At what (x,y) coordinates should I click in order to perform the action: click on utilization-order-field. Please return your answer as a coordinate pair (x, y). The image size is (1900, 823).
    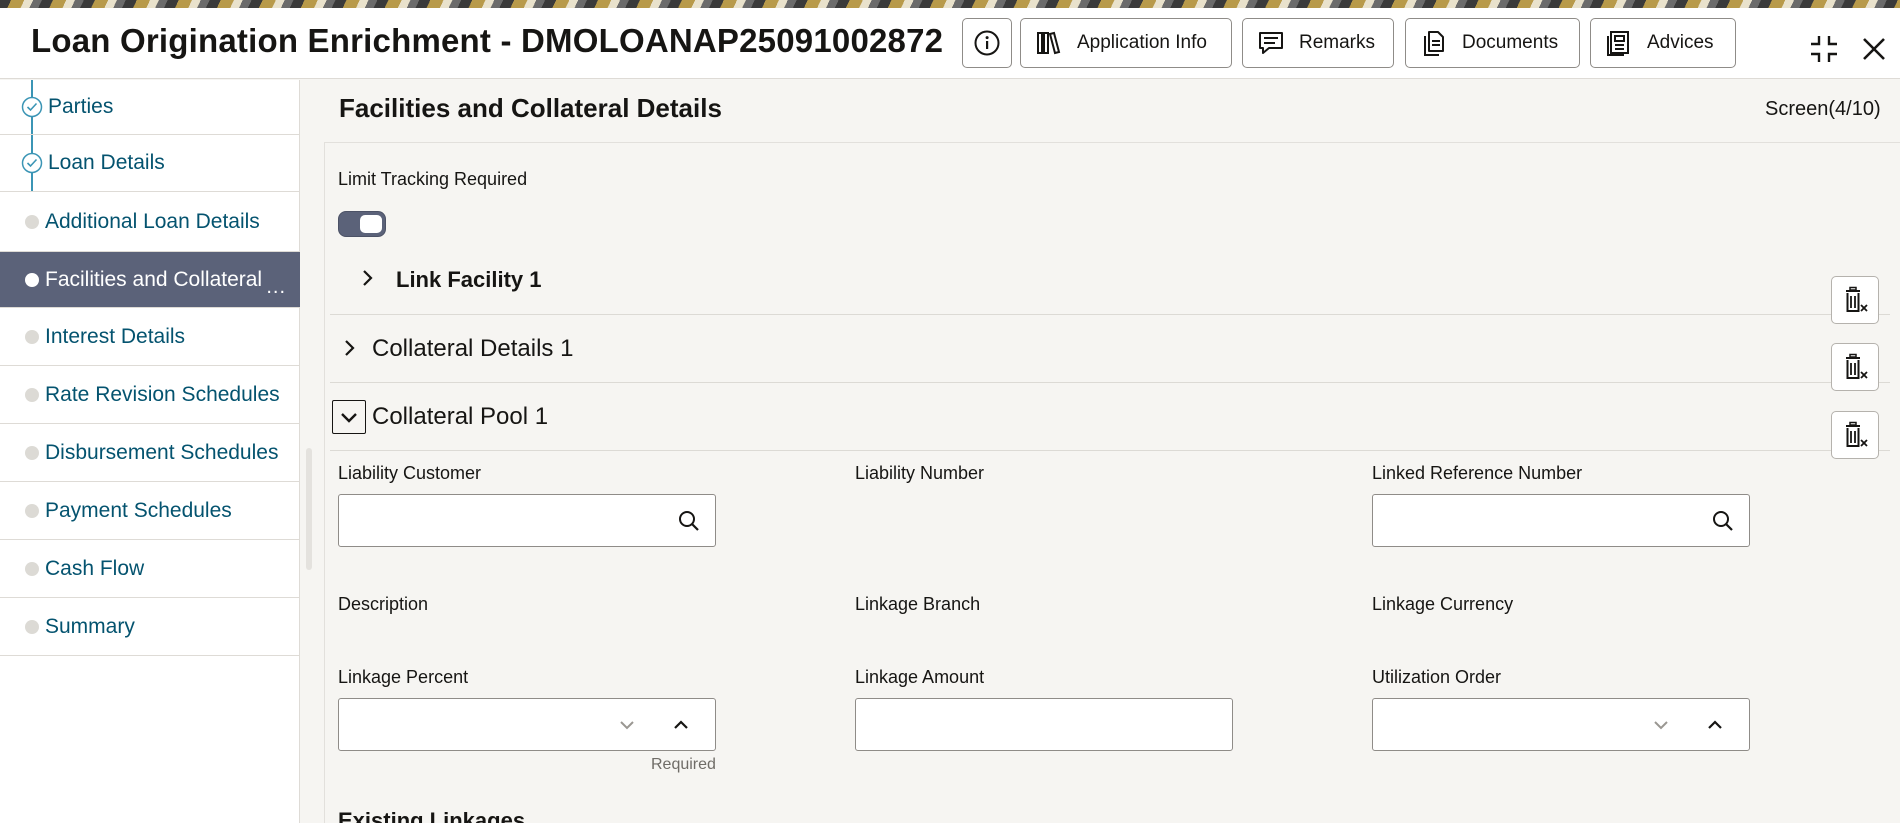
    Looking at the image, I should click on (1561, 724).